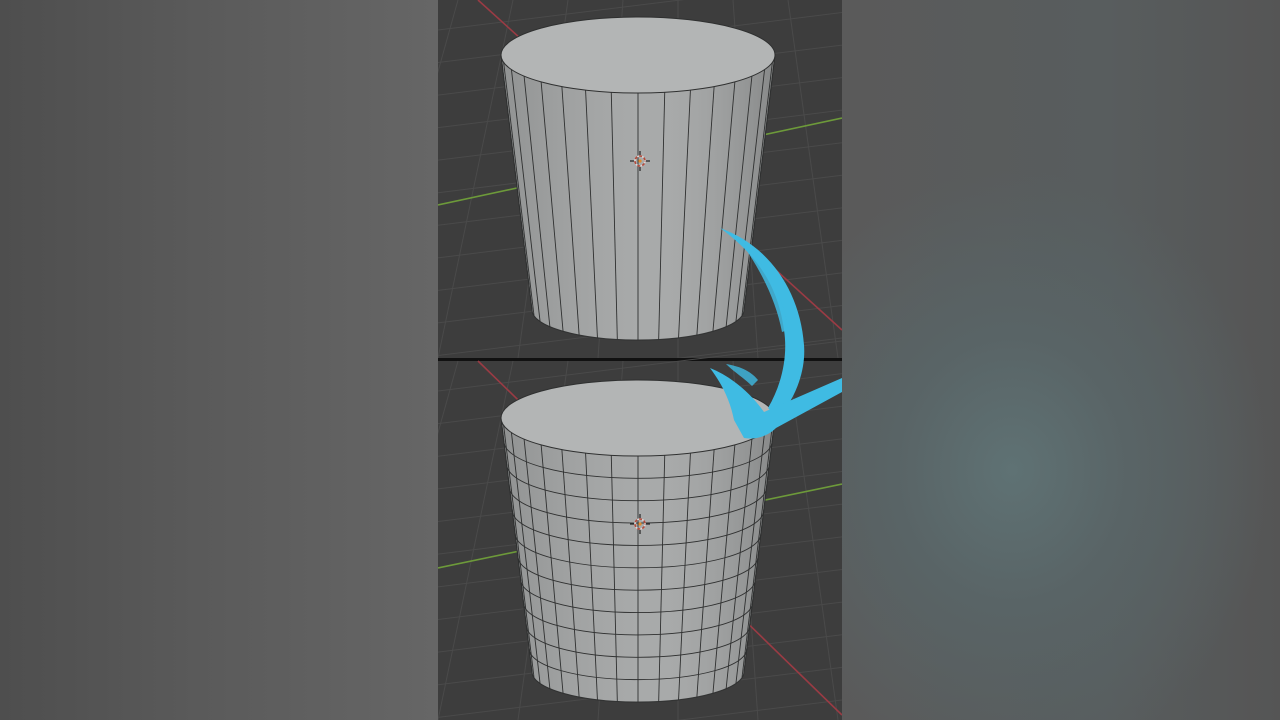  Describe the element at coordinates (638, 178) in the screenshot. I see `cylinder-mesh` at that location.